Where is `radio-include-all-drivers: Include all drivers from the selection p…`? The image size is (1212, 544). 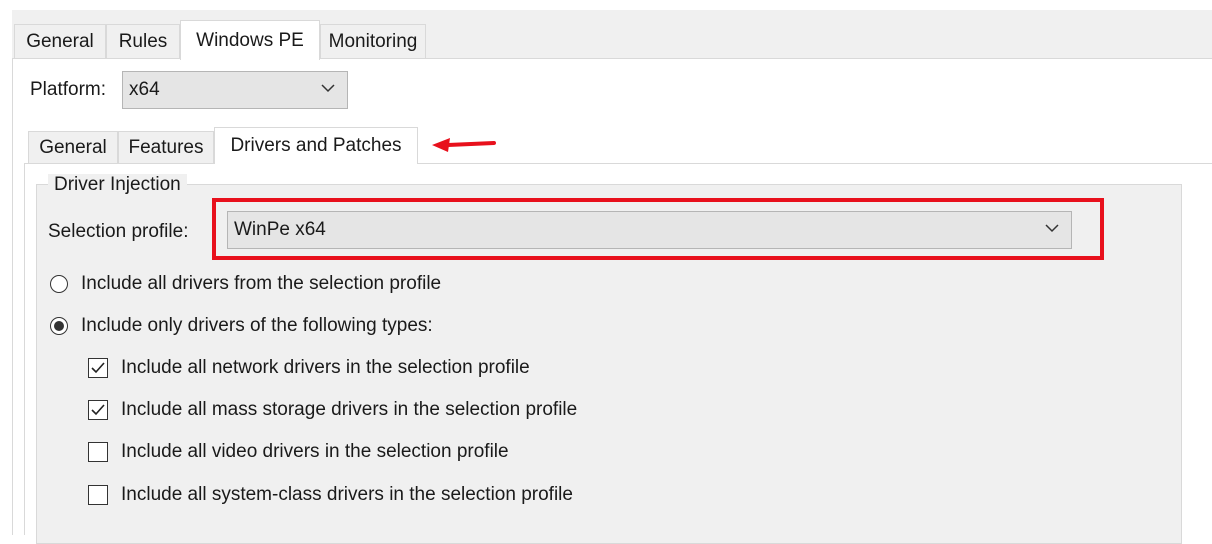
radio-include-all-drivers: Include all drivers from the selection p… is located at coordinates (245, 284).